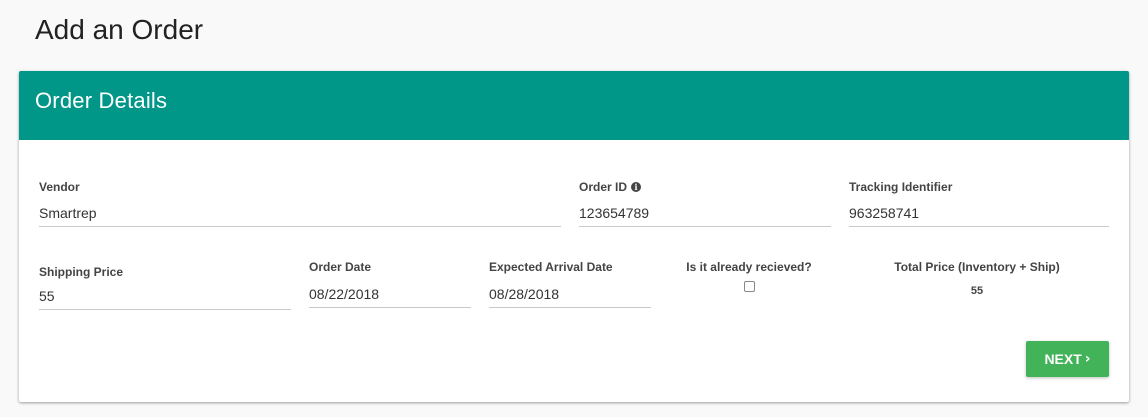 The height and width of the screenshot is (417, 1148). What do you see at coordinates (979, 214) in the screenshot?
I see `tracking-input` at bounding box center [979, 214].